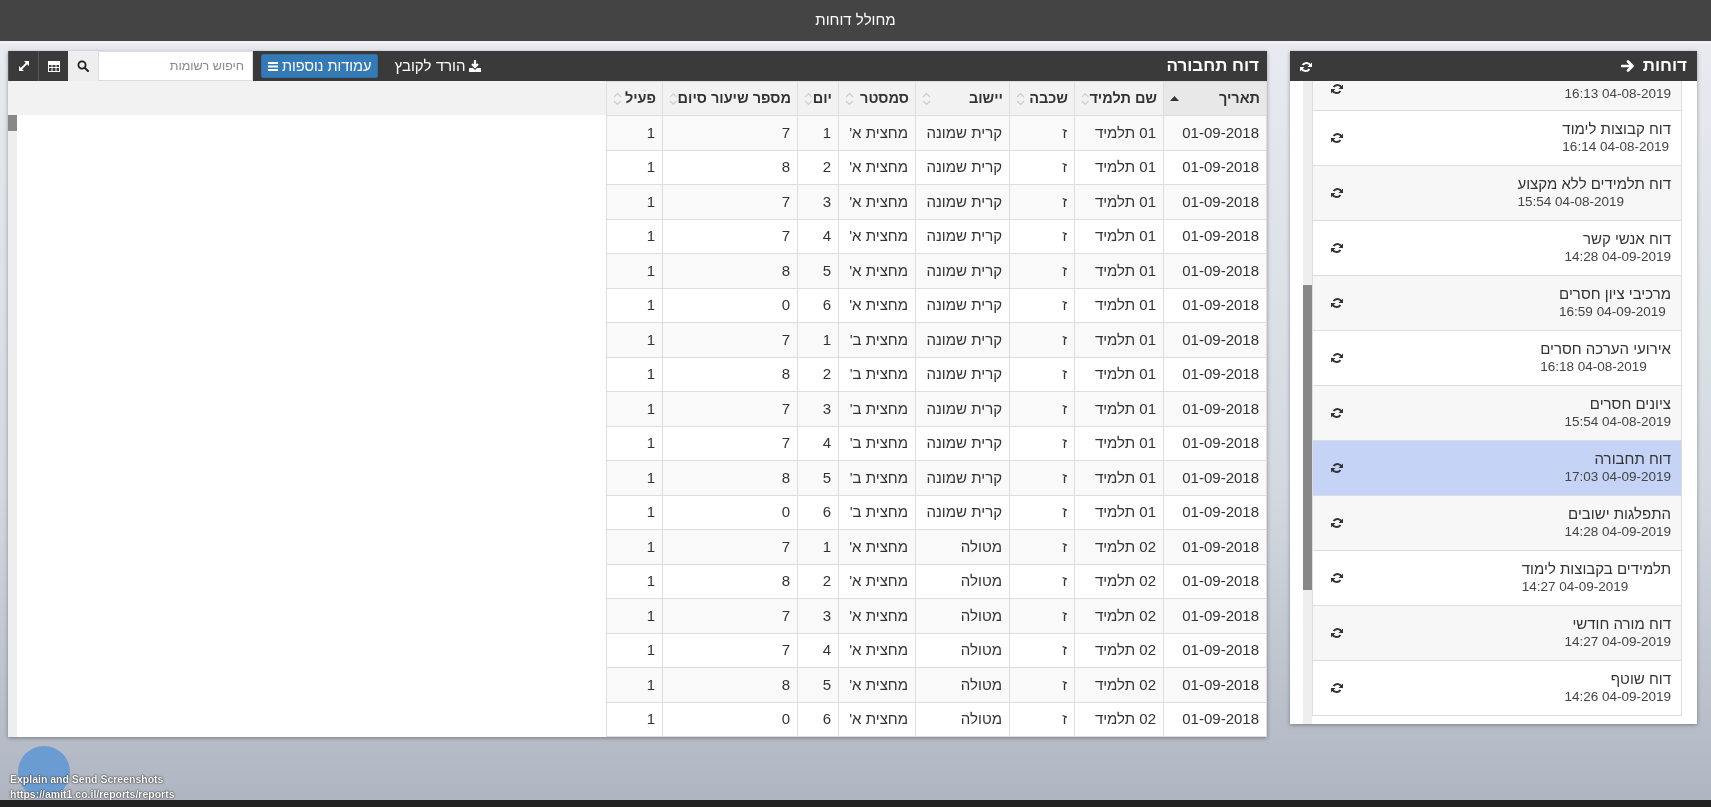 The height and width of the screenshot is (807, 1711). What do you see at coordinates (175, 66) in the screenshot?
I see `search-field: חיפוש רשומות` at bounding box center [175, 66].